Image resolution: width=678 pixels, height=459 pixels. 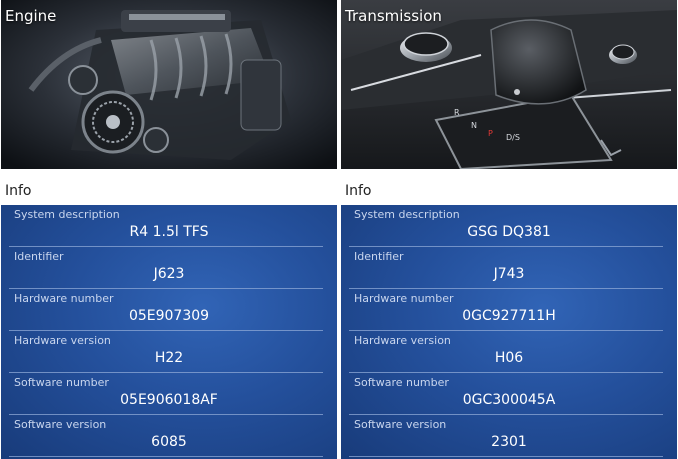 I want to click on transmission-row-software-version: Software version 2301, so click(x=509, y=436).